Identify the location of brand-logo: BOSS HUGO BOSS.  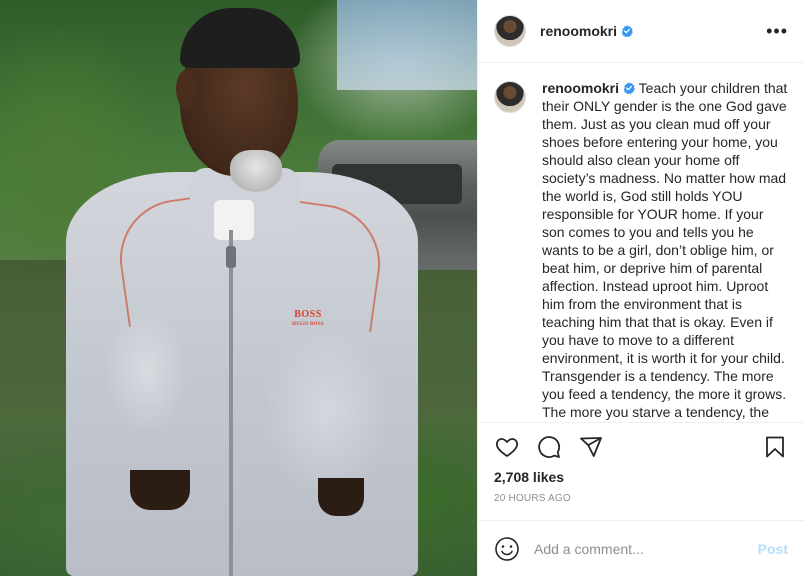
(308, 320).